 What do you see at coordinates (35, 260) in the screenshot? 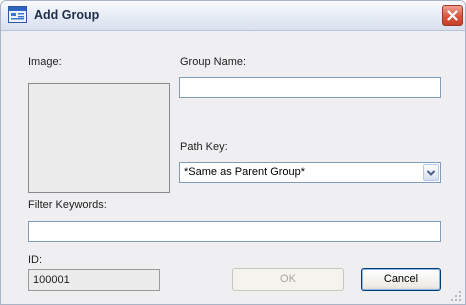
I see `id-label: ID:` at bounding box center [35, 260].